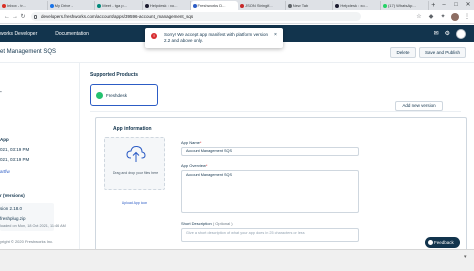 The image size is (474, 271). I want to click on upload-instructions: Drag and drop your files here, so click(135, 173).